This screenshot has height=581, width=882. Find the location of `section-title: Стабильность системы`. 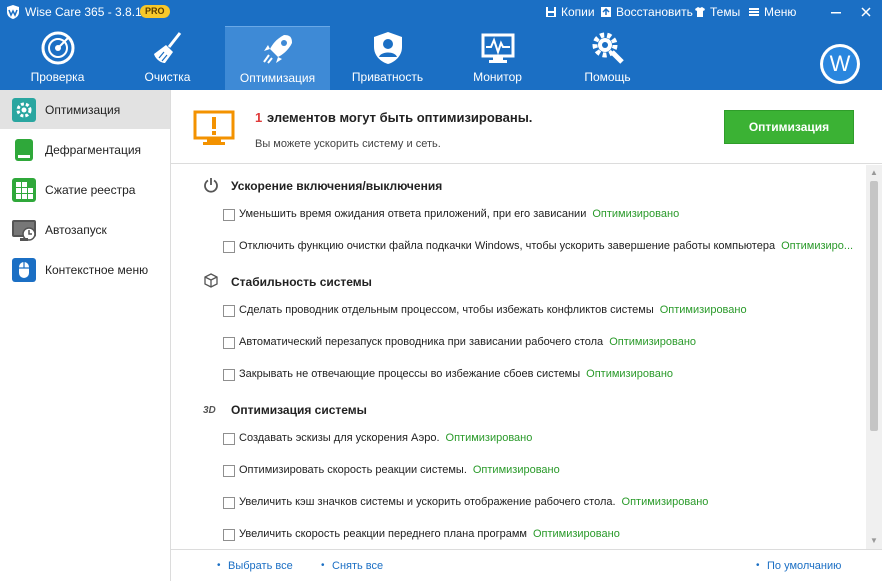

section-title: Стабильность системы is located at coordinates (301, 282).